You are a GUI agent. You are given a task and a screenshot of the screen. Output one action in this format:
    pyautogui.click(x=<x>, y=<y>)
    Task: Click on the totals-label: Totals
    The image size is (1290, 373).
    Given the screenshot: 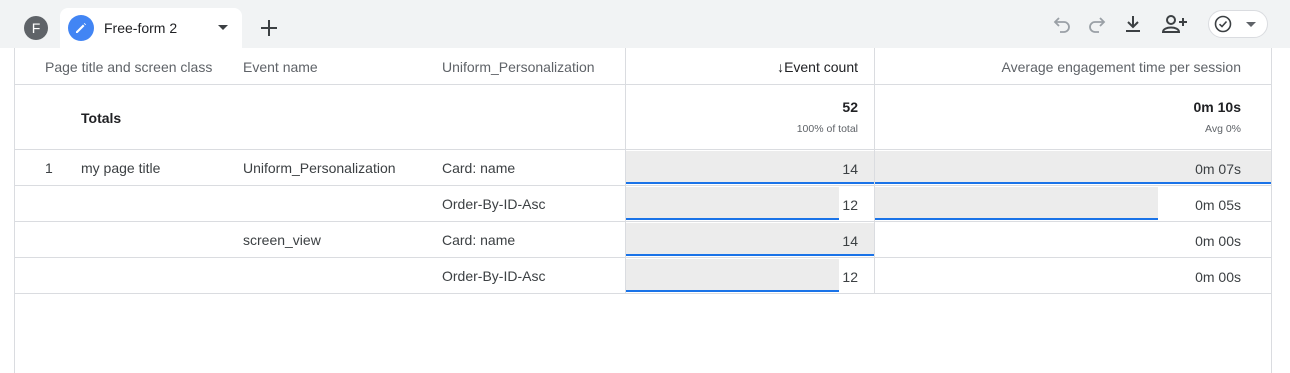 What is the action you would take?
    pyautogui.click(x=101, y=118)
    